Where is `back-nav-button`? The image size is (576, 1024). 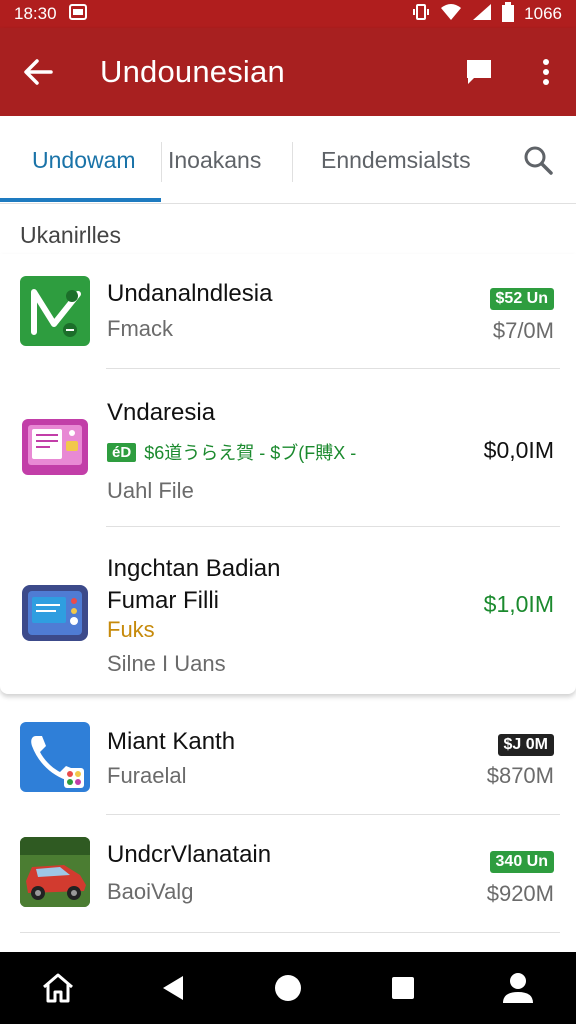
back-nav-button is located at coordinates (173, 988).